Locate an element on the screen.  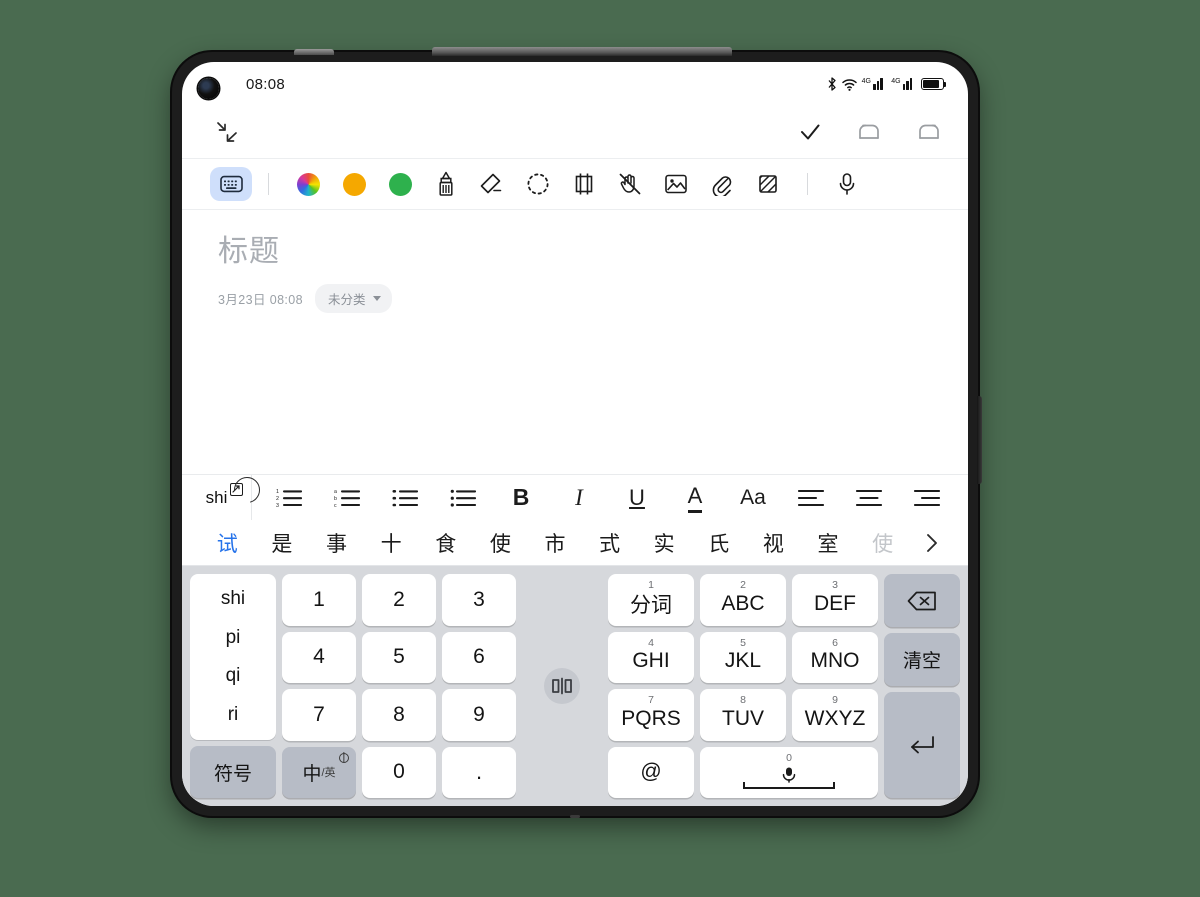
at-key: @ is located at coordinates (651, 772).